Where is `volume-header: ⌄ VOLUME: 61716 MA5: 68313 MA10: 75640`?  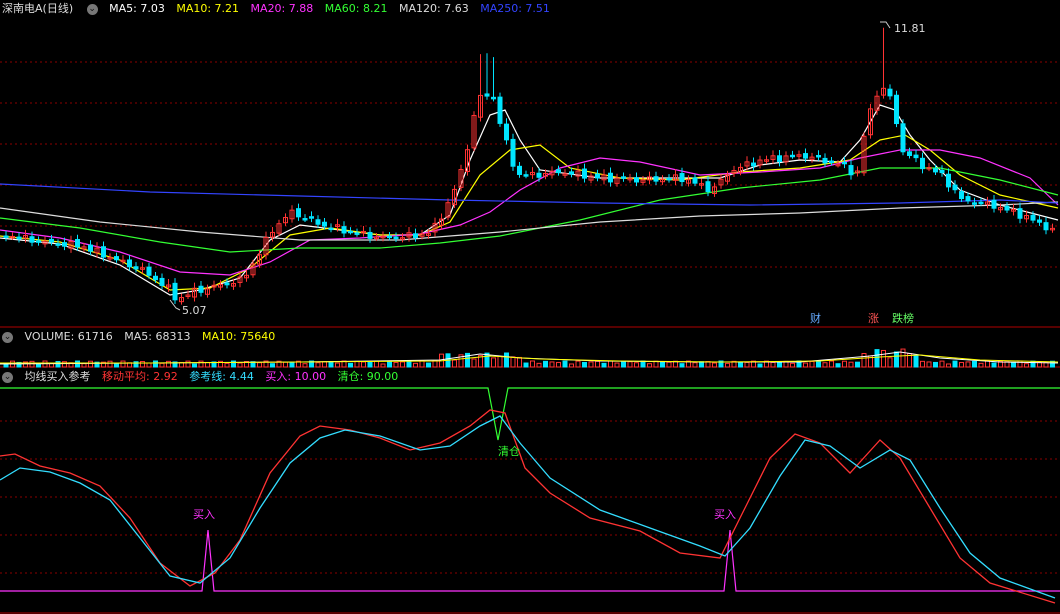
volume-header: ⌄ VOLUME: 61716 MA5: 68313 MA10: 75640 is located at coordinates (141, 337).